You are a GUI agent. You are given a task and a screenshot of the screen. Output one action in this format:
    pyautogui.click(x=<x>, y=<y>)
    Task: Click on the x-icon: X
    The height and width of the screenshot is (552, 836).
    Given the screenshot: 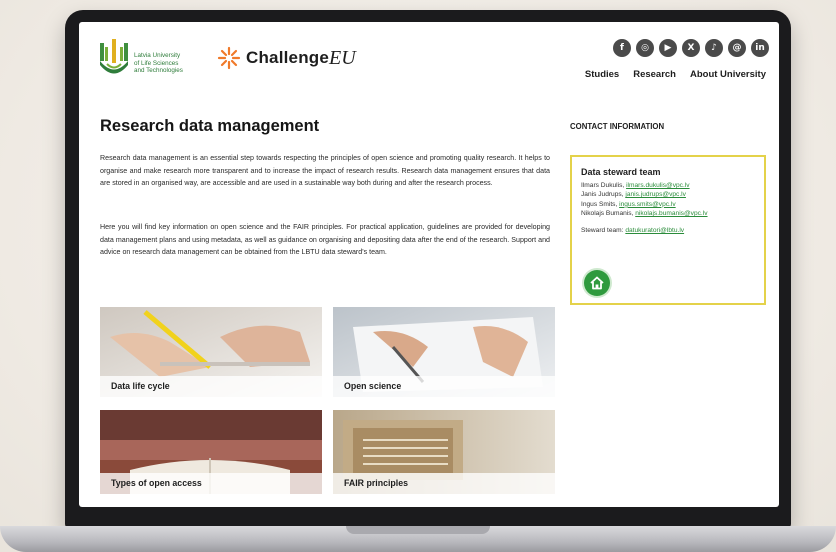 What is the action you would take?
    pyautogui.click(x=691, y=48)
    